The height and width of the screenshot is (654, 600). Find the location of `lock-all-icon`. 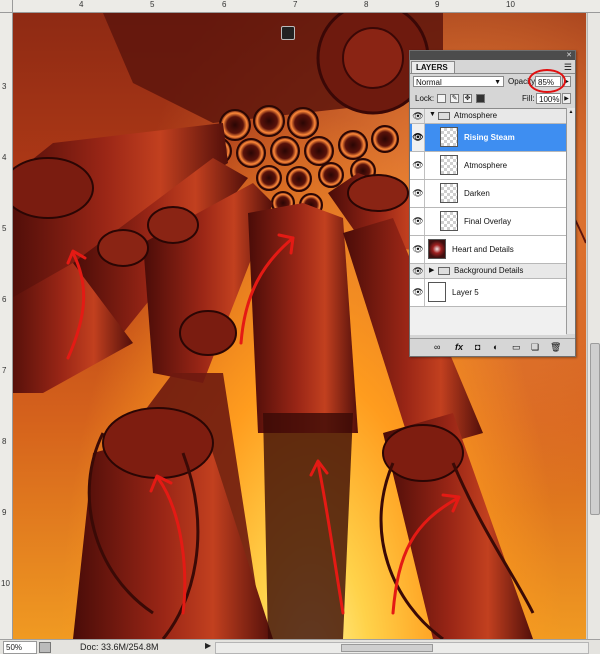

lock-all-icon is located at coordinates (480, 98).